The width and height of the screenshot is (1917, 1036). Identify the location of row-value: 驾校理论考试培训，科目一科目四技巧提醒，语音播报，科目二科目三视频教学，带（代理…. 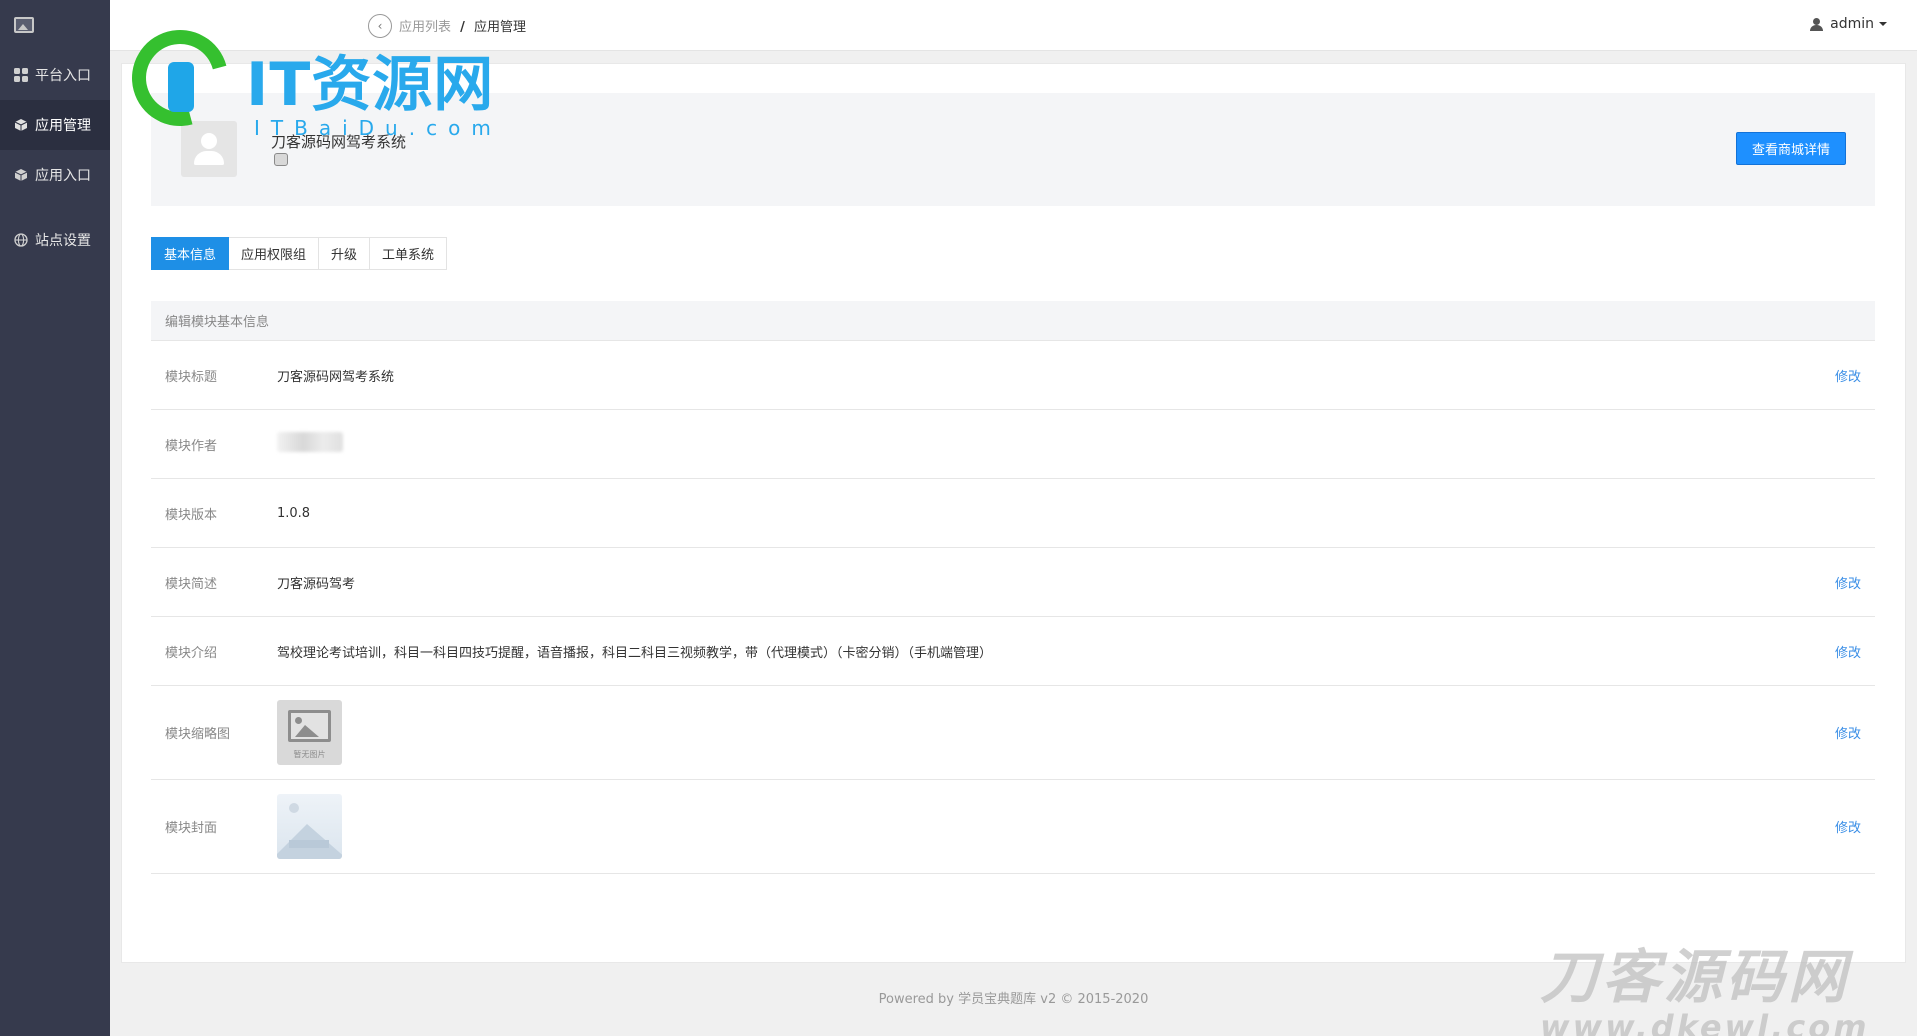
(635, 653).